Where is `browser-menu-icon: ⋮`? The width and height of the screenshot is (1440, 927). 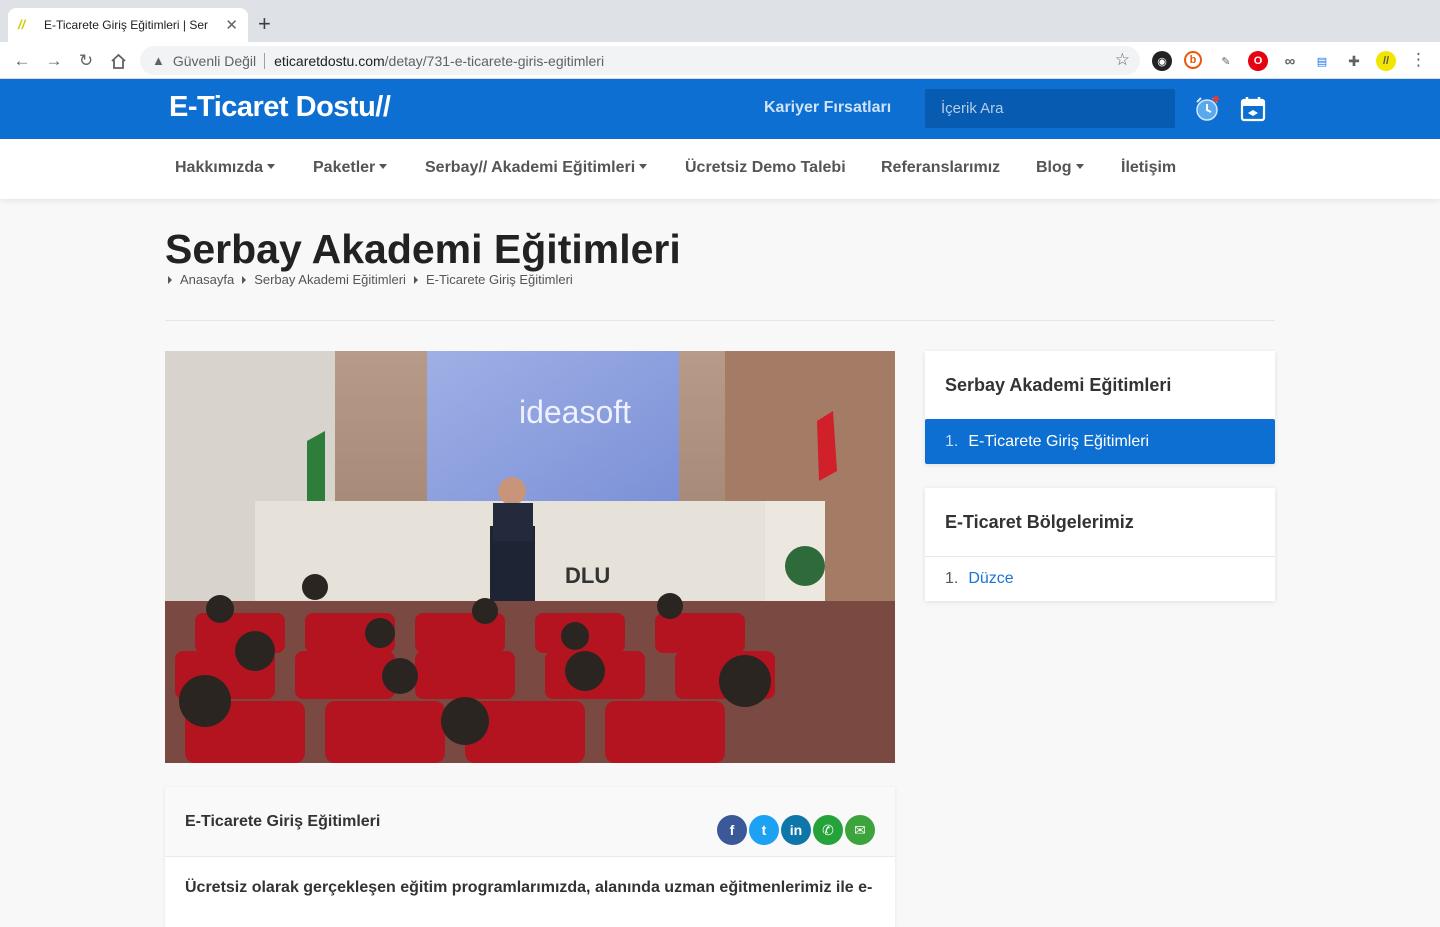
browser-menu-icon: ⋮ is located at coordinates (1418, 60).